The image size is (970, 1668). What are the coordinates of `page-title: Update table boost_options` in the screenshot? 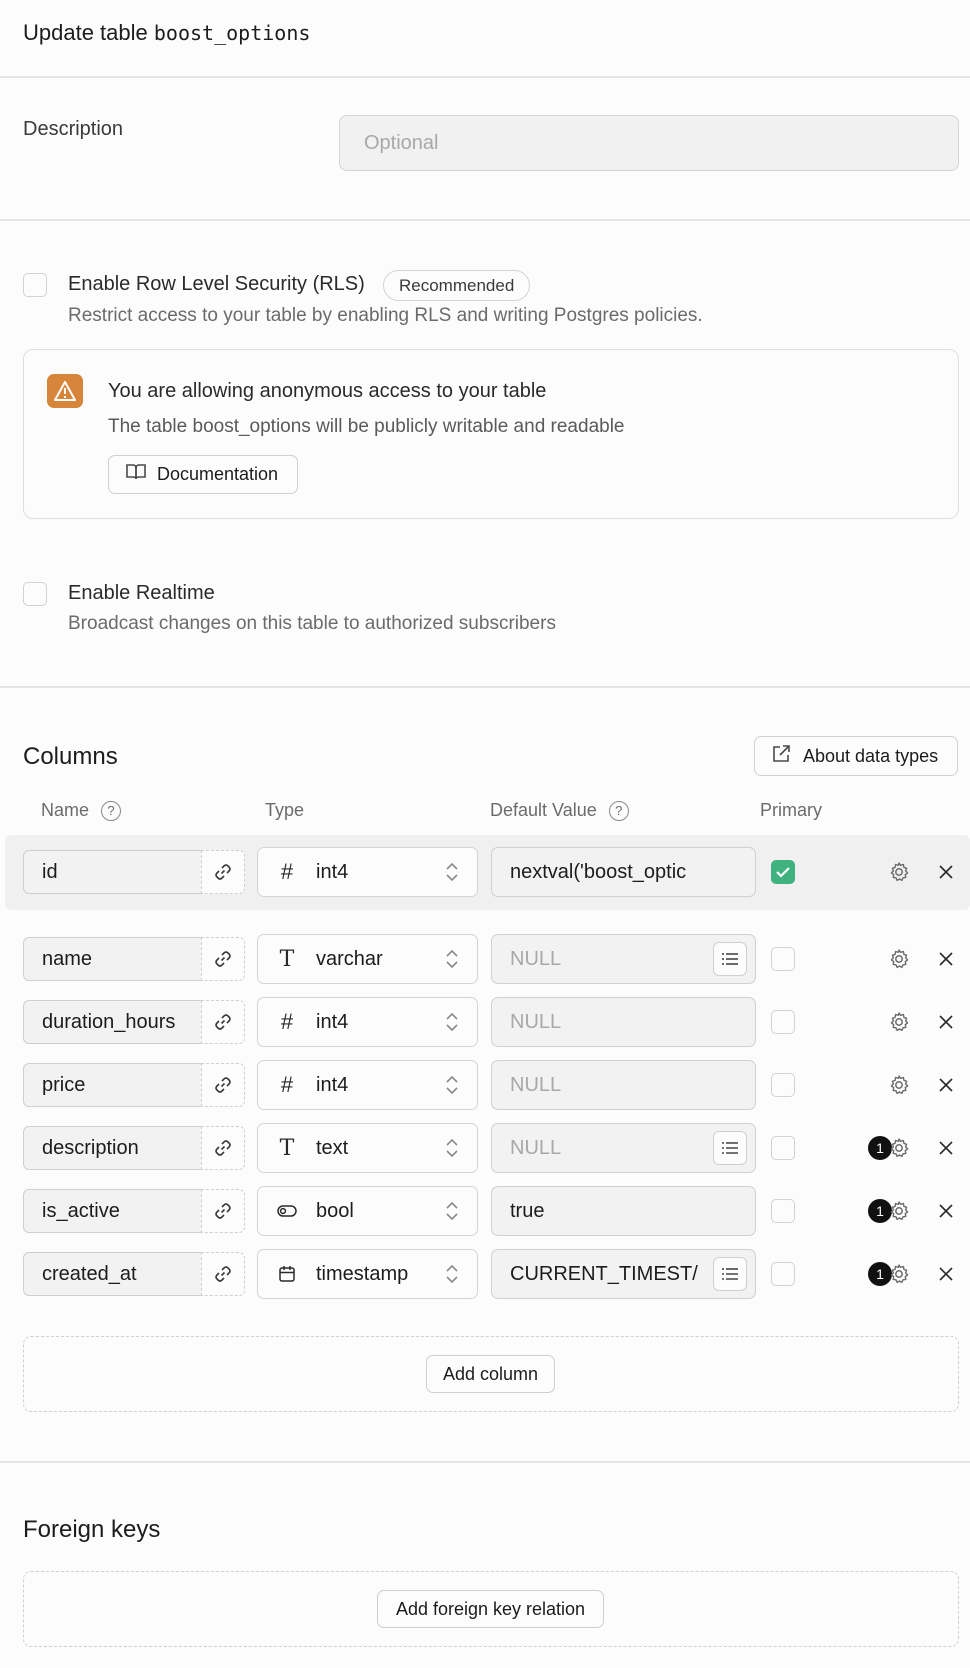 It's located at (166, 33).